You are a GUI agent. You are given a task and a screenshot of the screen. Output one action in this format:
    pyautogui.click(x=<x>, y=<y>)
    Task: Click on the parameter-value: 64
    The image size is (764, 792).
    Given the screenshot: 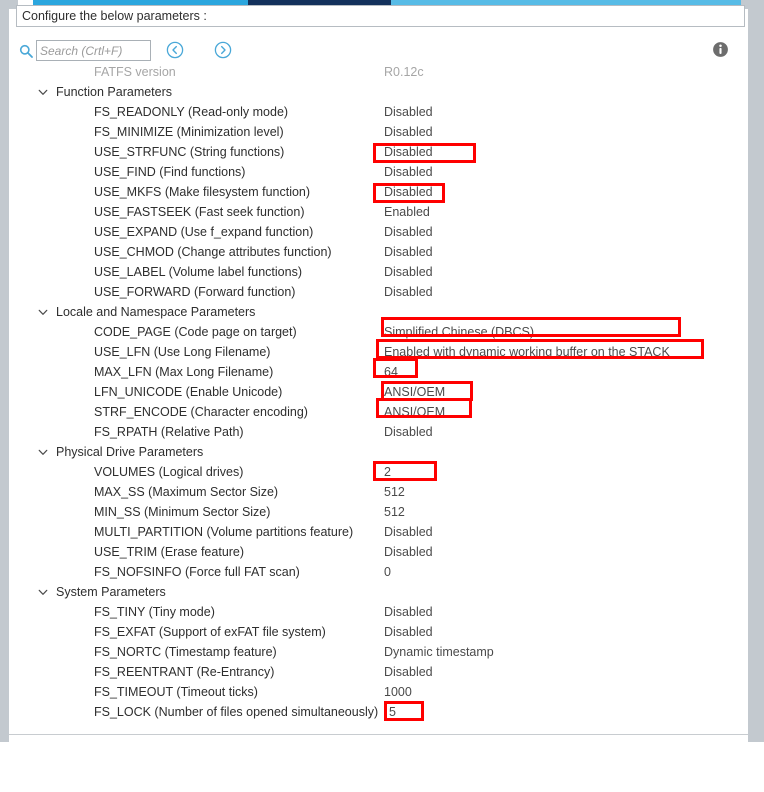 What is the action you would take?
    pyautogui.click(x=391, y=372)
    